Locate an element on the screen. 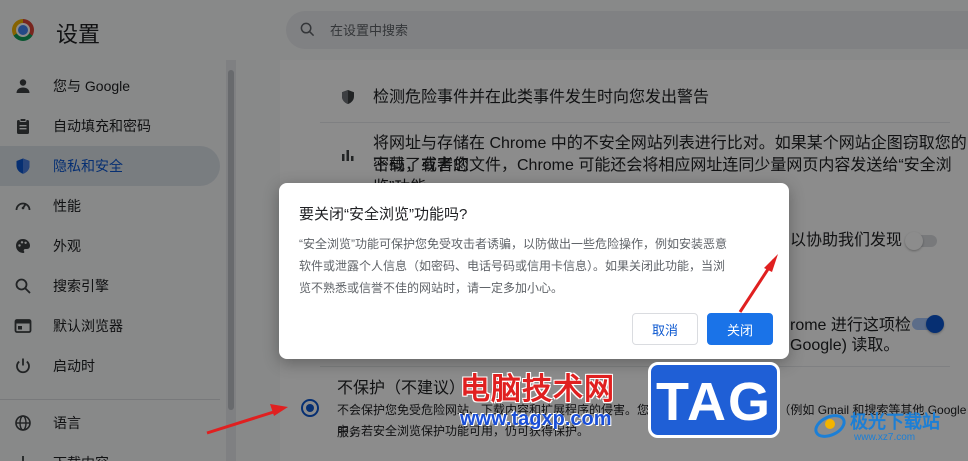 This screenshot has height=461, width=968. turn-off-button: 关闭 is located at coordinates (740, 329).